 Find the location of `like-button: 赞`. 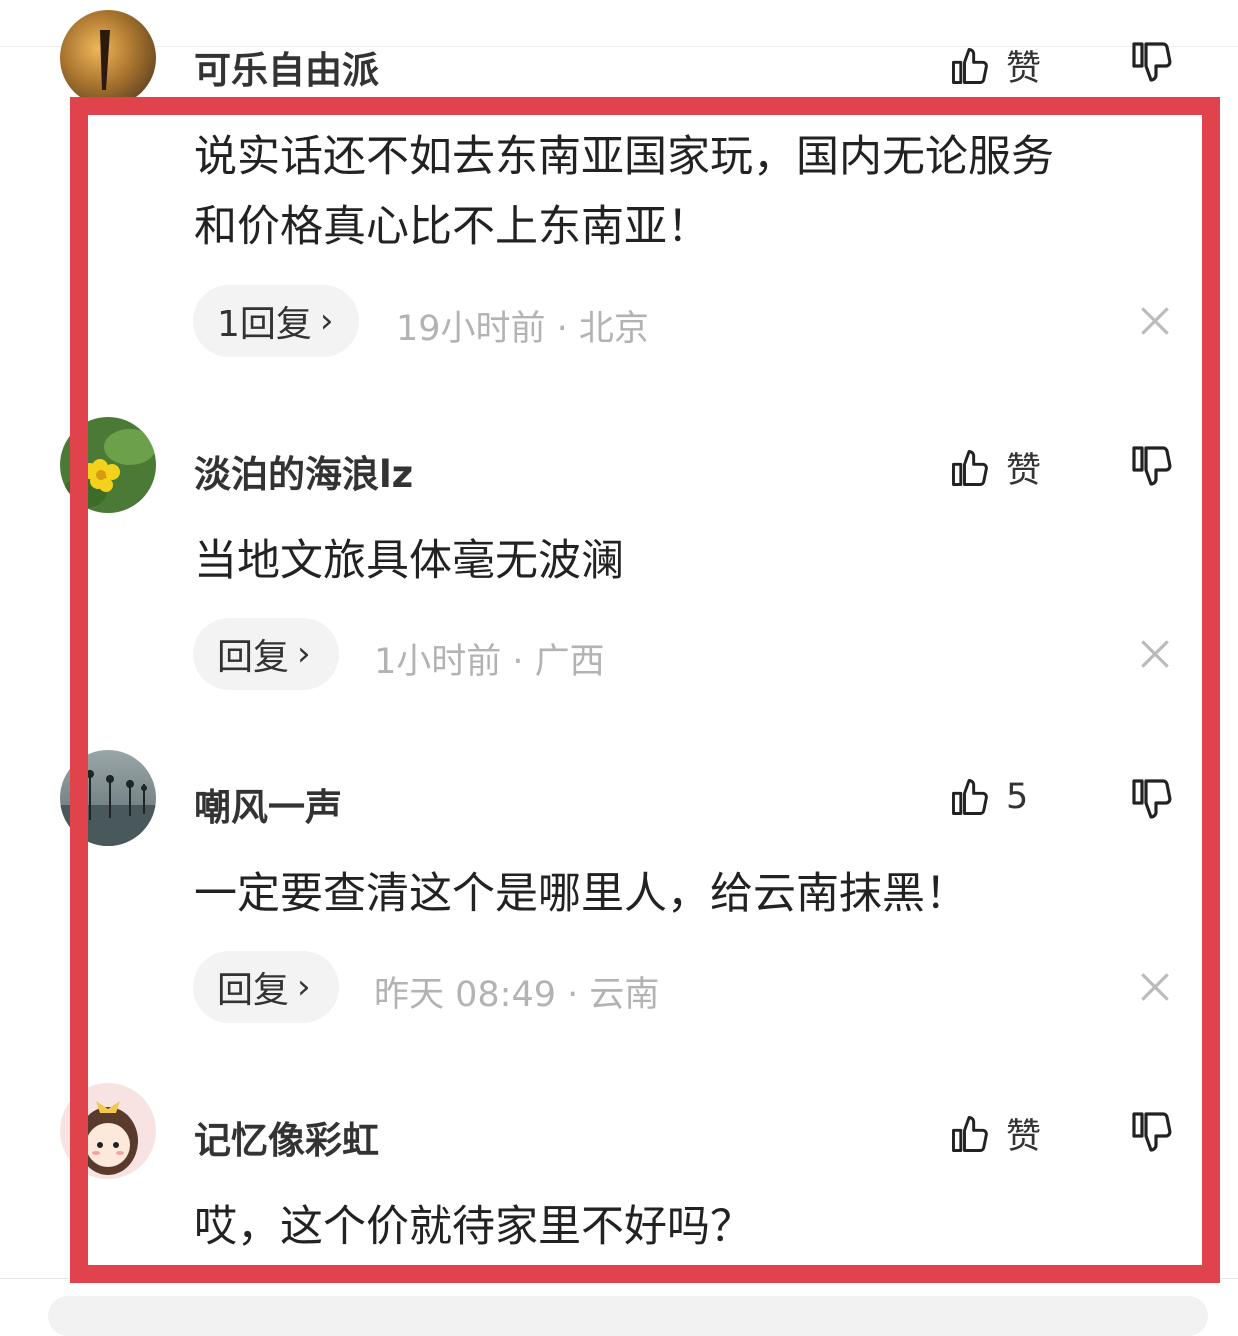

like-button: 赞 is located at coordinates (994, 65).